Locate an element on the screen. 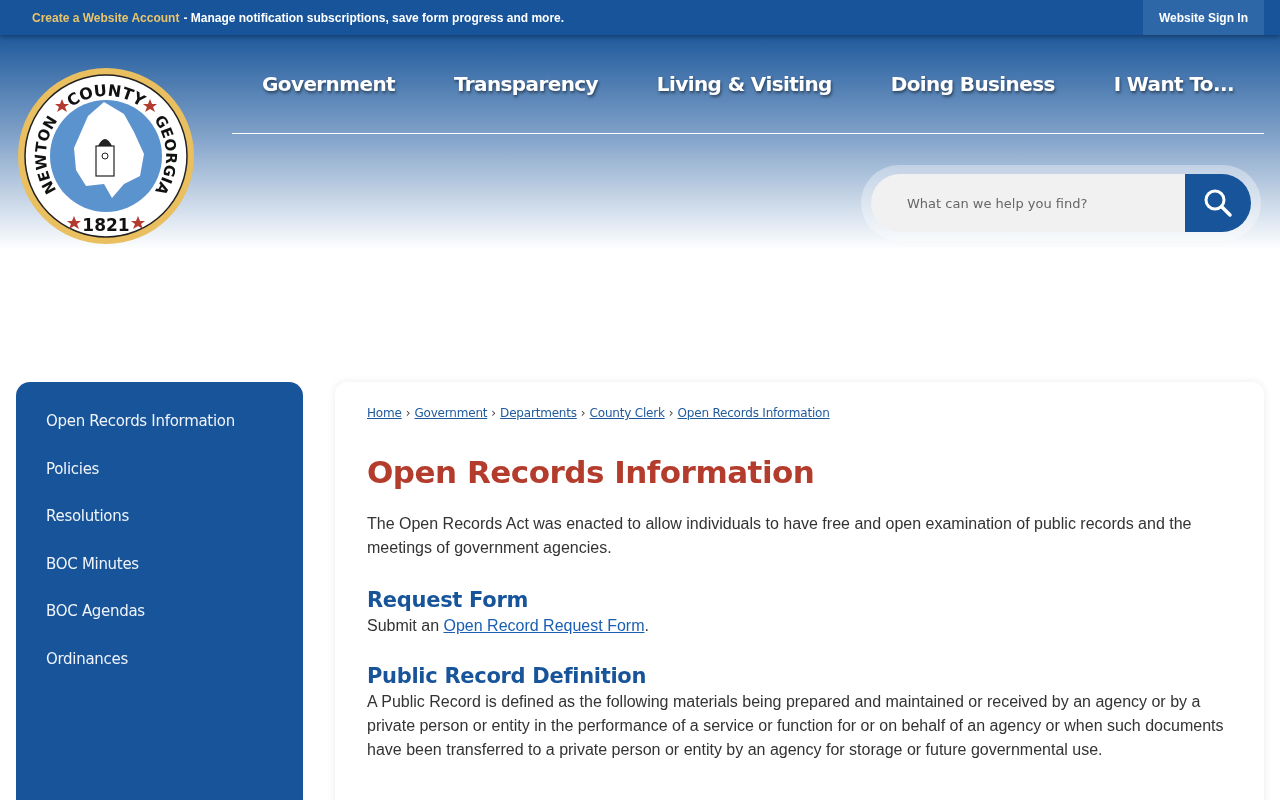 Image resolution: width=1280 pixels, height=800 pixels. section-paragraph: Submit an Open Record Request Form. is located at coordinates (508, 626).